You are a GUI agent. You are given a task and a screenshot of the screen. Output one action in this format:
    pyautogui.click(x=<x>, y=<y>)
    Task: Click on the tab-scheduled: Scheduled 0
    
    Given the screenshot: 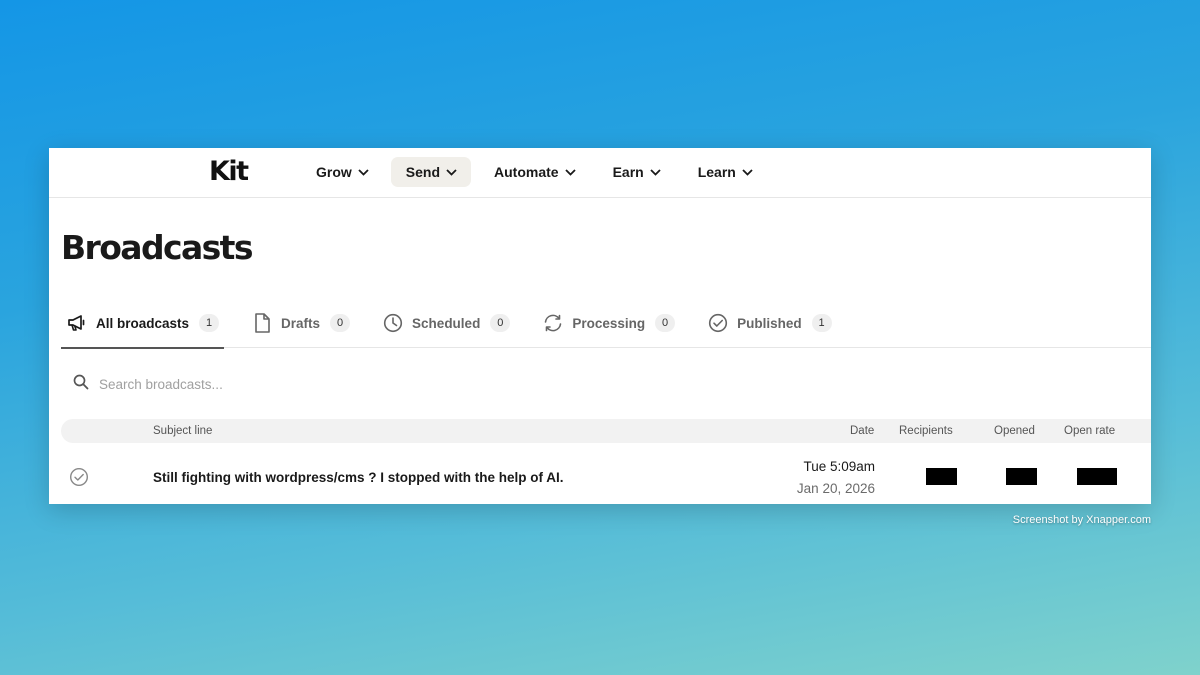 What is the action you would take?
    pyautogui.click(x=446, y=323)
    